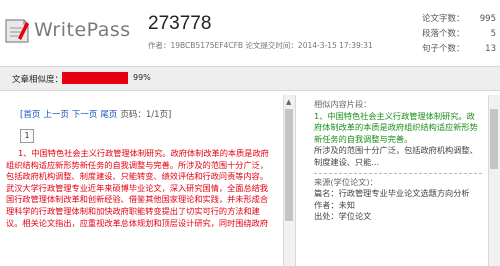 This screenshot has width=500, height=266. What do you see at coordinates (398, 173) in the screenshot?
I see `divider` at bounding box center [398, 173].